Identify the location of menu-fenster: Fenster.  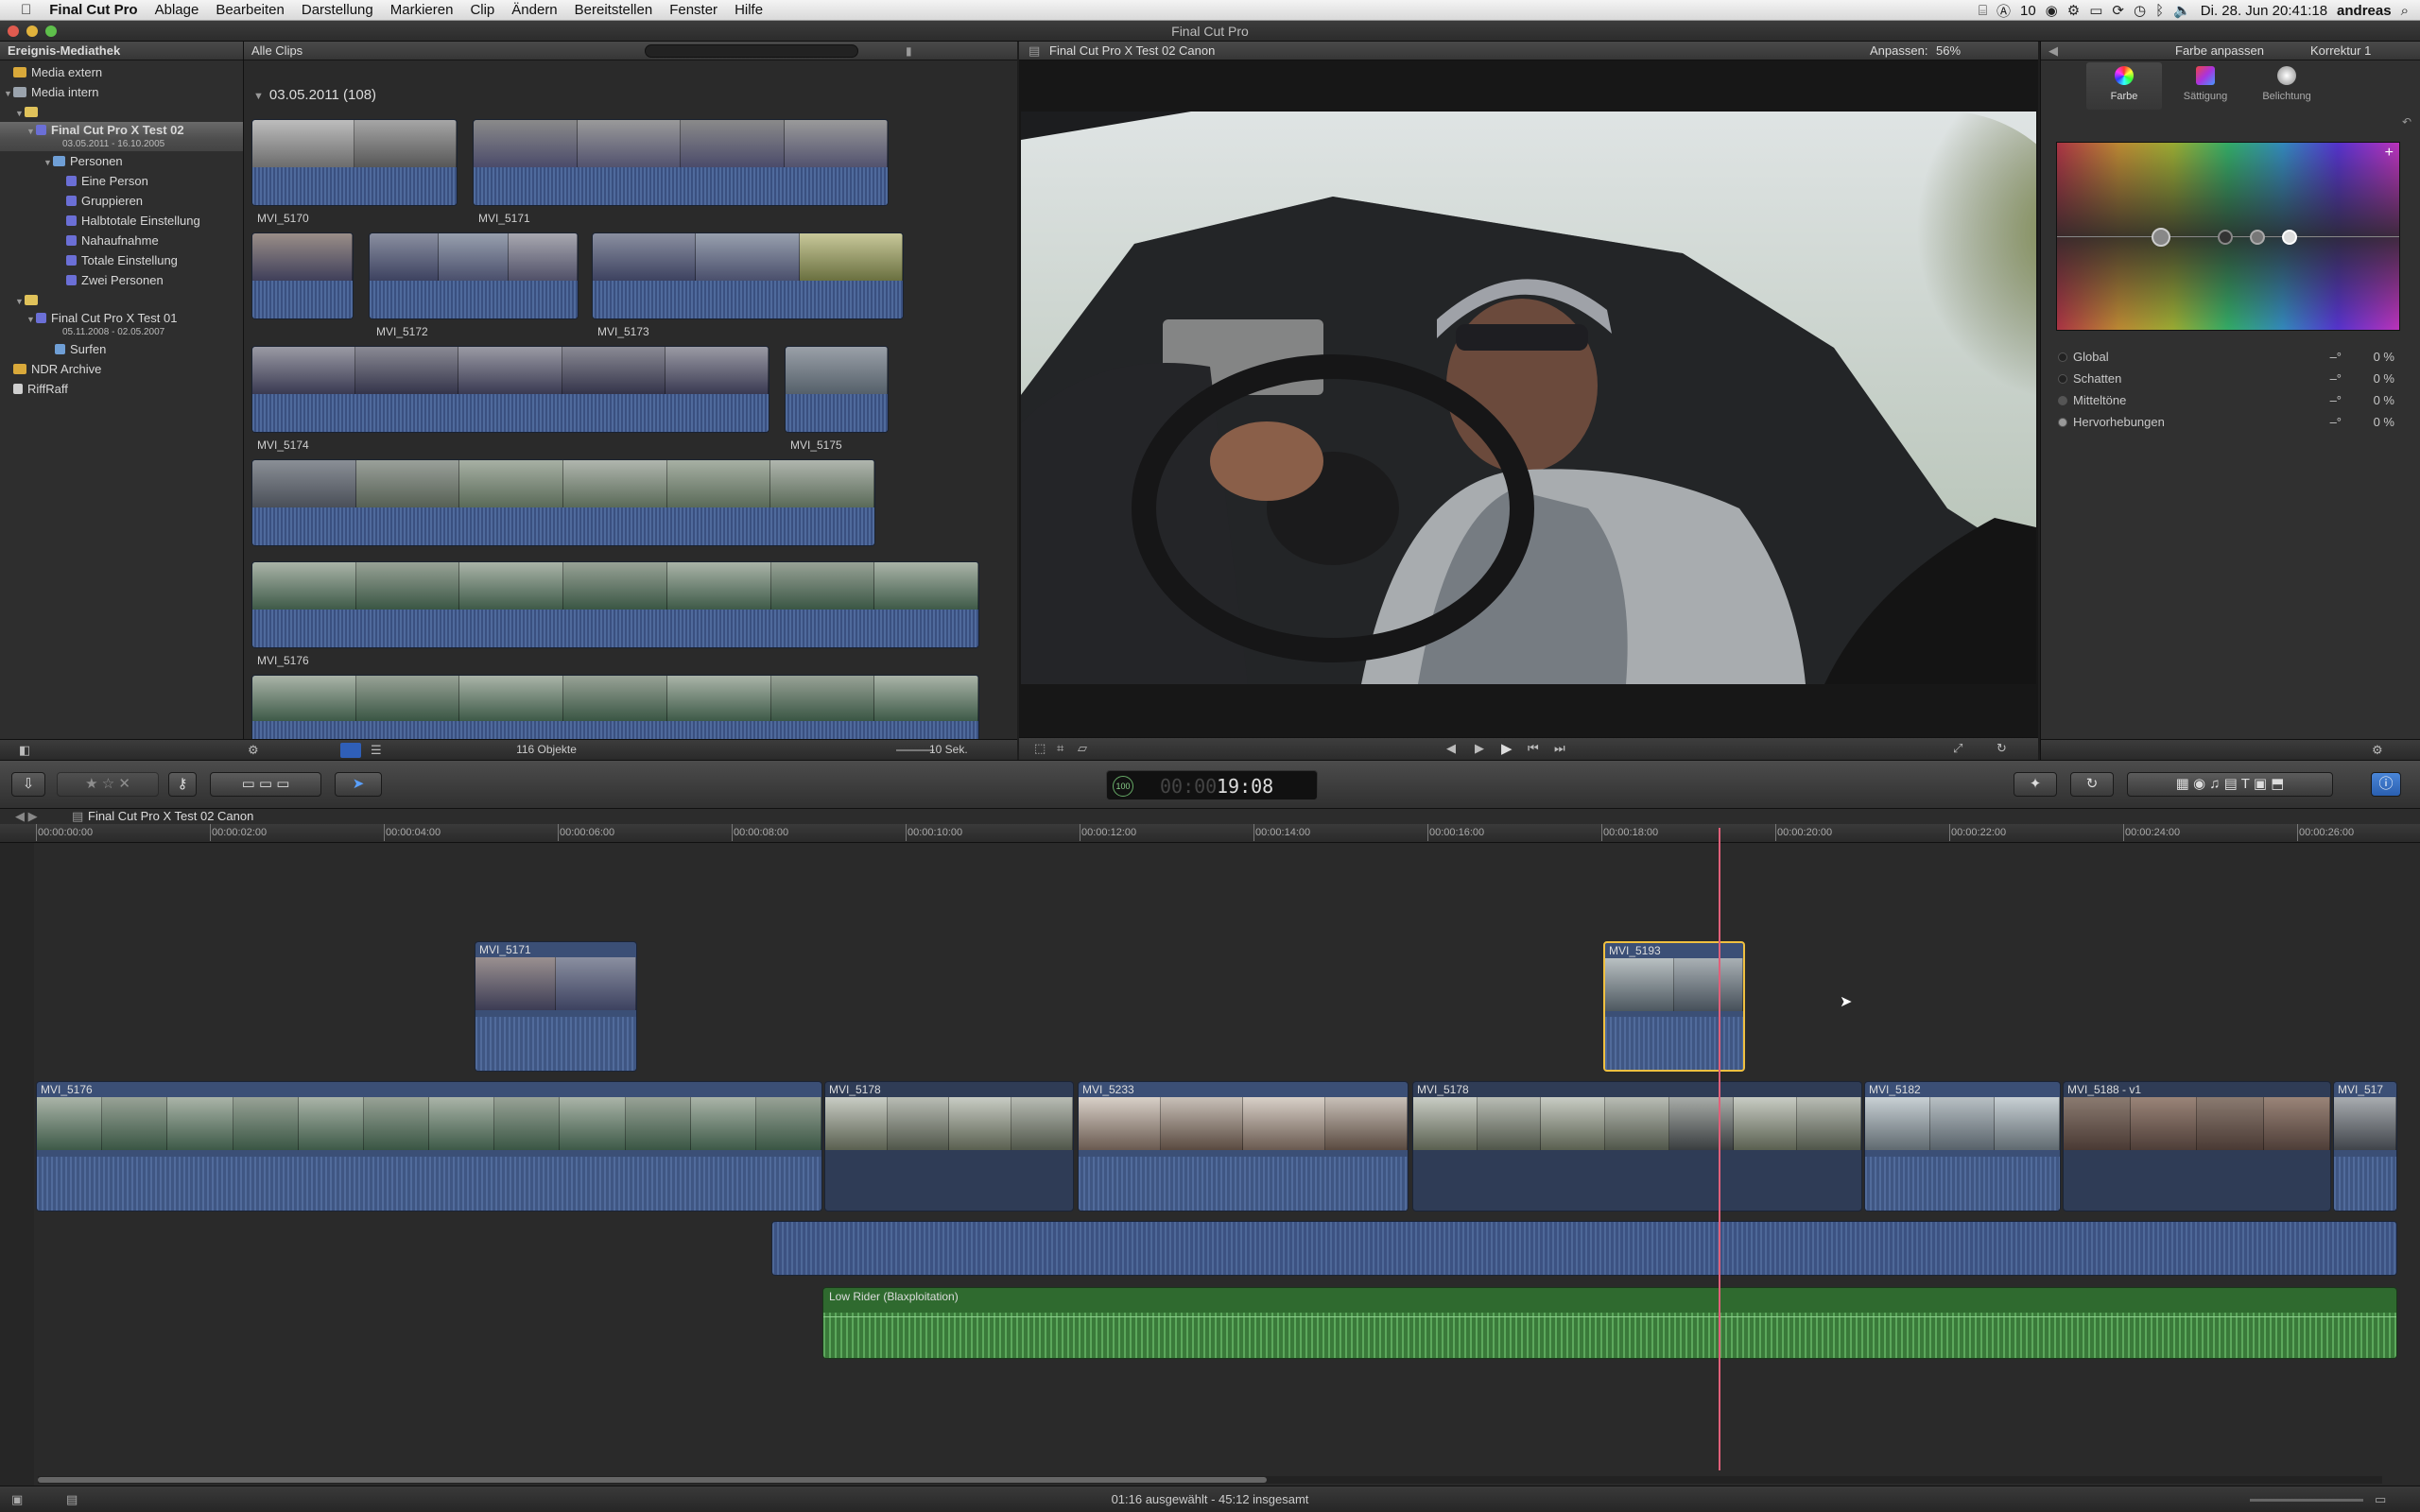
(693, 10).